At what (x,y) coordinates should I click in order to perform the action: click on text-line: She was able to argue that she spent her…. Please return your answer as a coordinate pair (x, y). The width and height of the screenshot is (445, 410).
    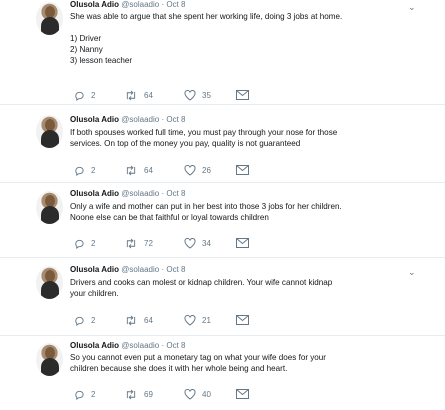
    Looking at the image, I should click on (206, 16).